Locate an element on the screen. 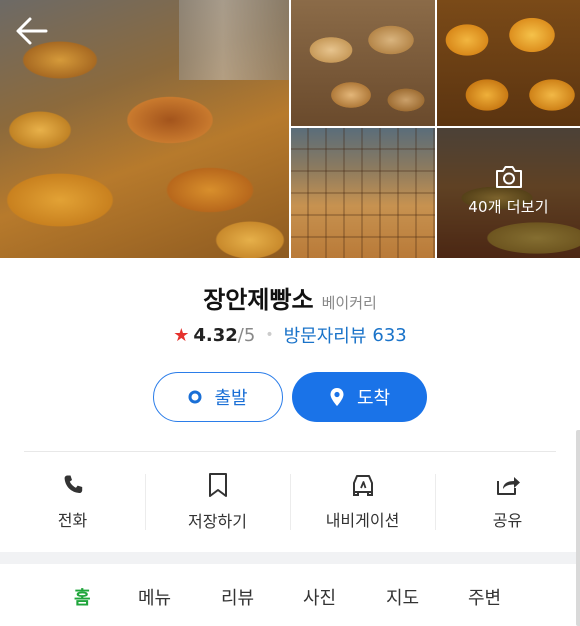 Image resolution: width=580 pixels, height=626 pixels. bookmark-icon is located at coordinates (217, 485).